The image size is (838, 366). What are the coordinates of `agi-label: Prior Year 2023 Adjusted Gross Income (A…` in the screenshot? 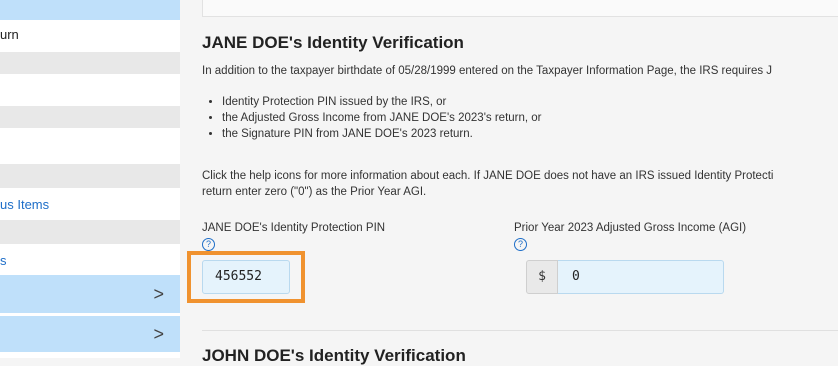 It's located at (630, 228).